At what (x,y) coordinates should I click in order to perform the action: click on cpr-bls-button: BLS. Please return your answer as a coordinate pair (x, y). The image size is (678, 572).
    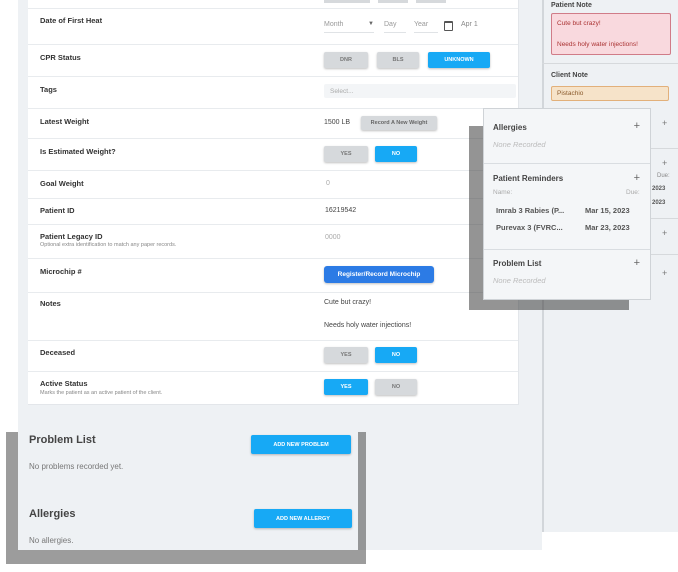
    Looking at the image, I should click on (398, 60).